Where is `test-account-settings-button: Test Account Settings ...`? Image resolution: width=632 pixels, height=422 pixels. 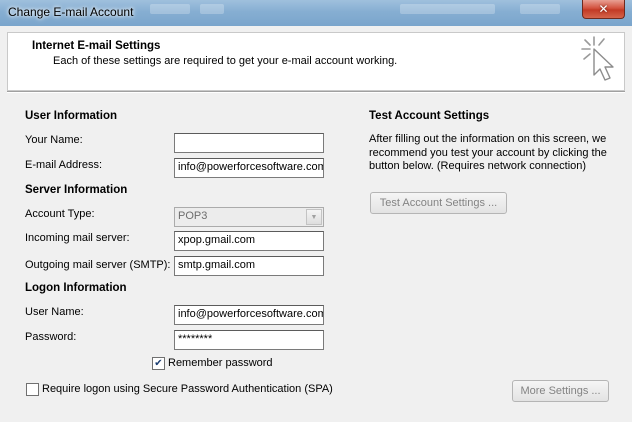 test-account-settings-button: Test Account Settings ... is located at coordinates (438, 203).